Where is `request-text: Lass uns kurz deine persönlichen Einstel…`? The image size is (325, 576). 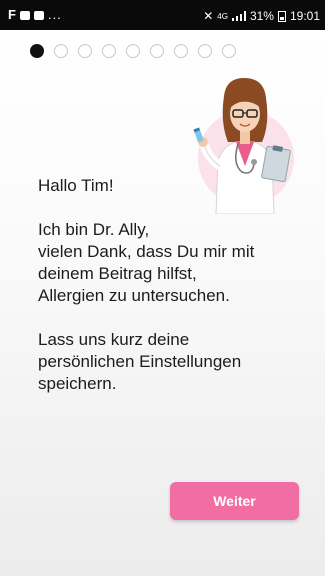
request-text: Lass uns kurz deine persönlichen Einstel… is located at coordinates (140, 361).